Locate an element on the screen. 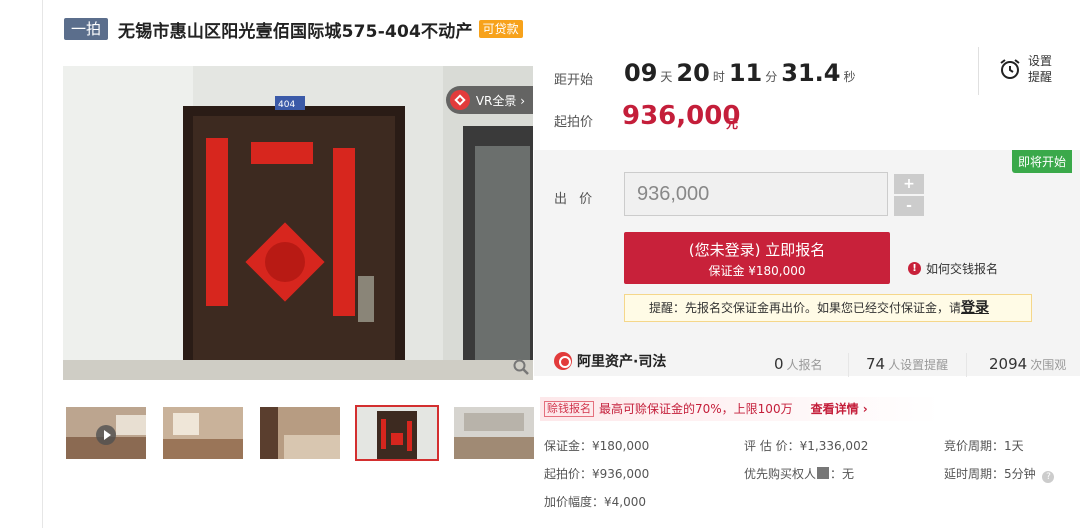 The image size is (1080, 528). thumbnail-door is located at coordinates (397, 433).